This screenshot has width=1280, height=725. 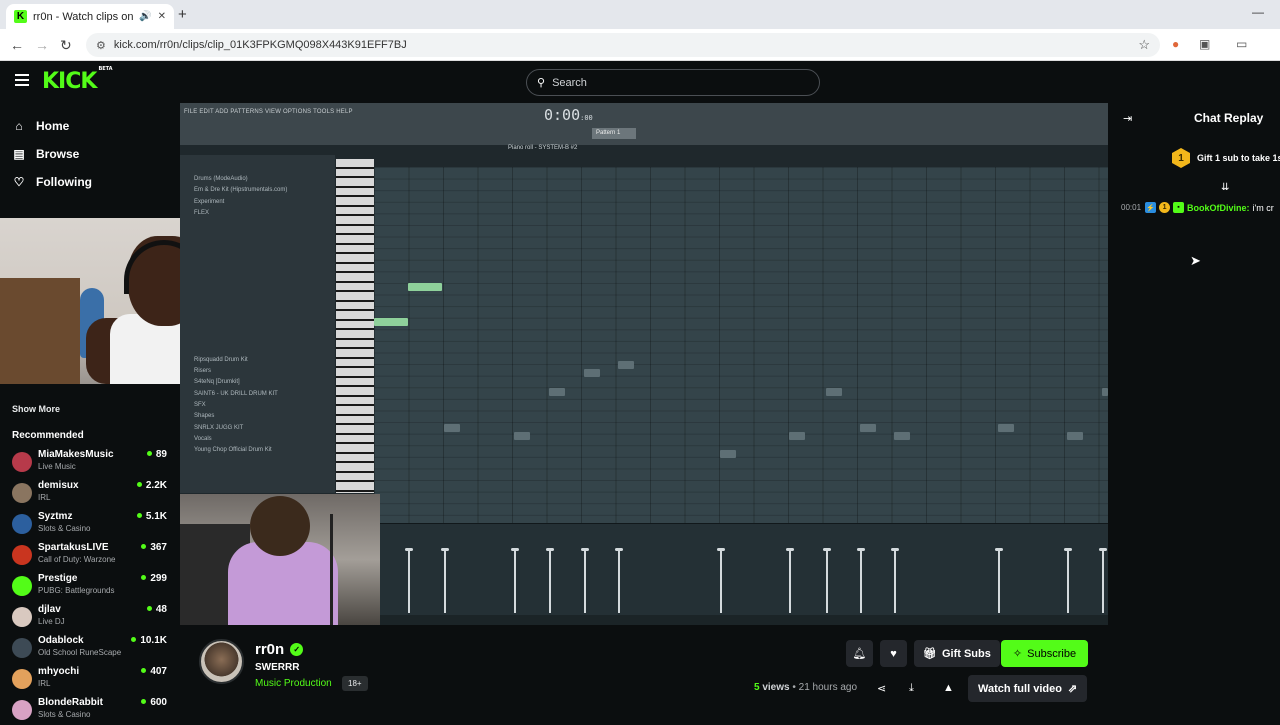 I want to click on sidepanel-icon: ▭, so click(x=1241, y=44).